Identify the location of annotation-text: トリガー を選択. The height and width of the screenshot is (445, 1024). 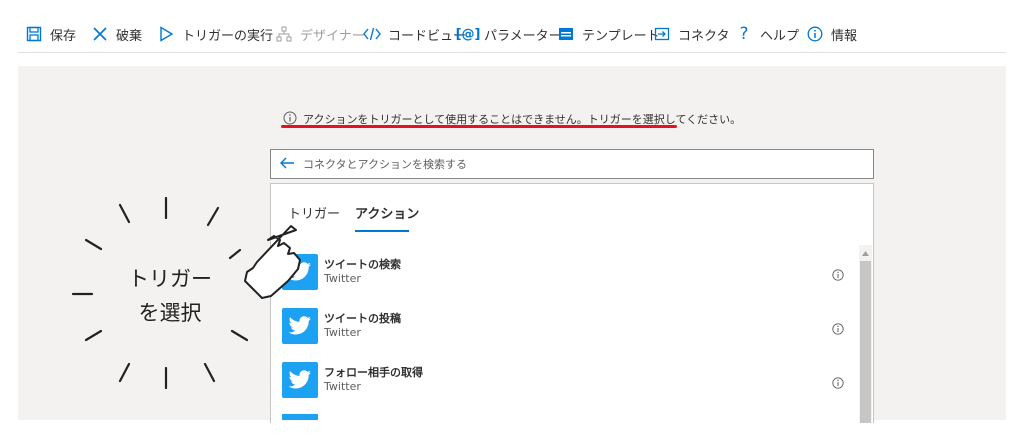
(170, 296).